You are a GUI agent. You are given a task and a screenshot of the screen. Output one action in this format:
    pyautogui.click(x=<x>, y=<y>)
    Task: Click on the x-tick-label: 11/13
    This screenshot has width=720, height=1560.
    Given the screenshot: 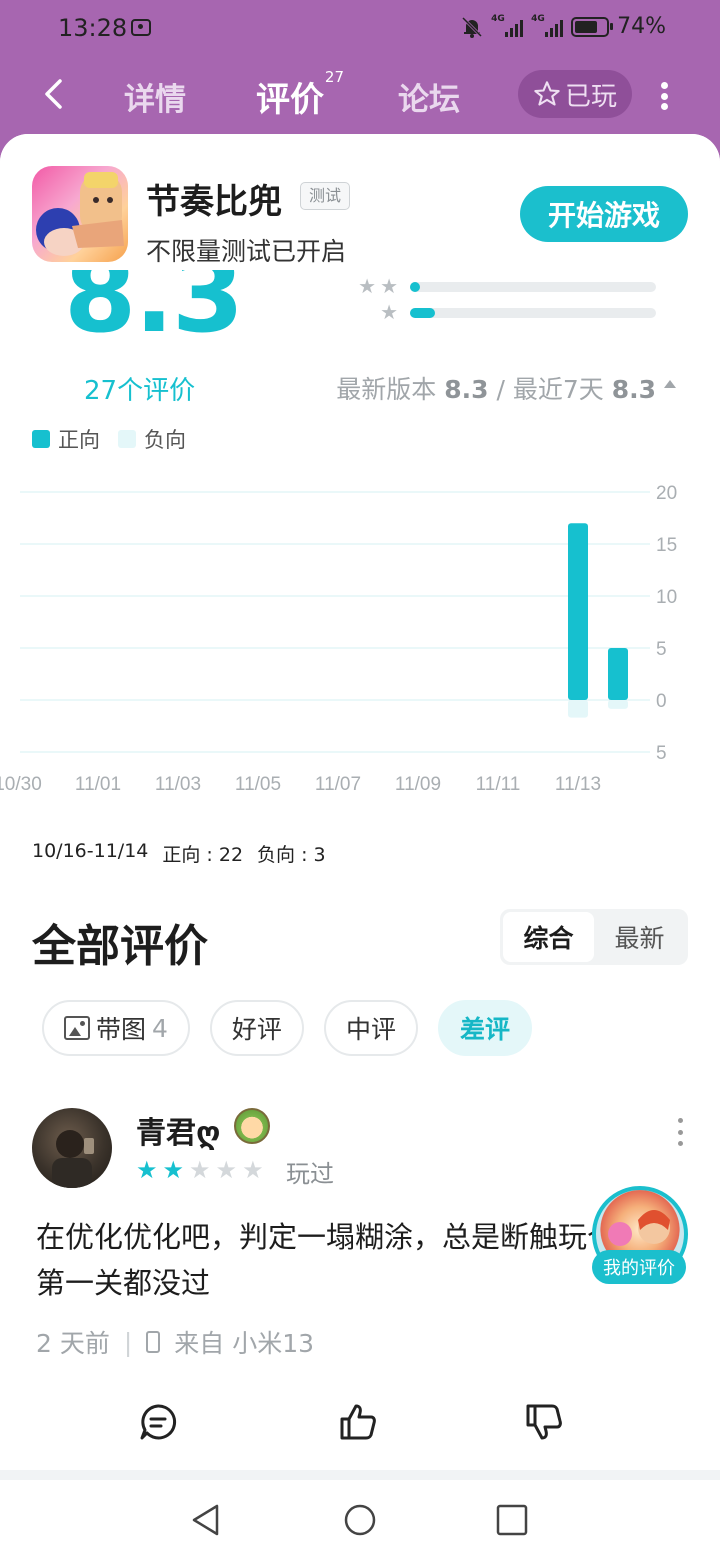 What is the action you would take?
    pyautogui.click(x=578, y=784)
    